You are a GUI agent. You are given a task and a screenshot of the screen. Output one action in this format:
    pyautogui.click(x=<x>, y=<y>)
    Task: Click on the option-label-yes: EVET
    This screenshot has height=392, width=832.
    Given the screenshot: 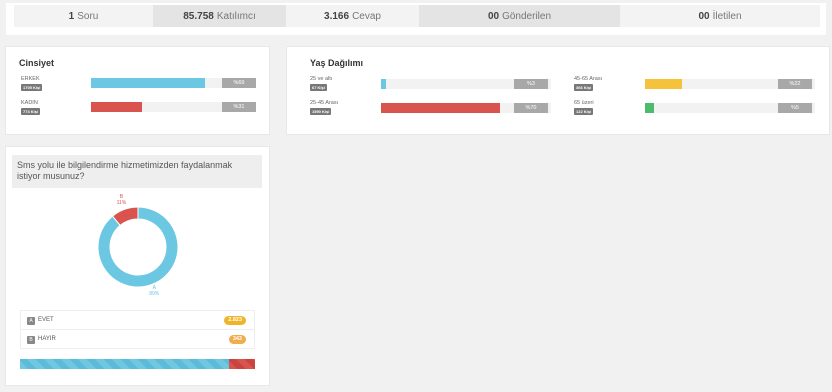 What is the action you would take?
    pyautogui.click(x=46, y=320)
    